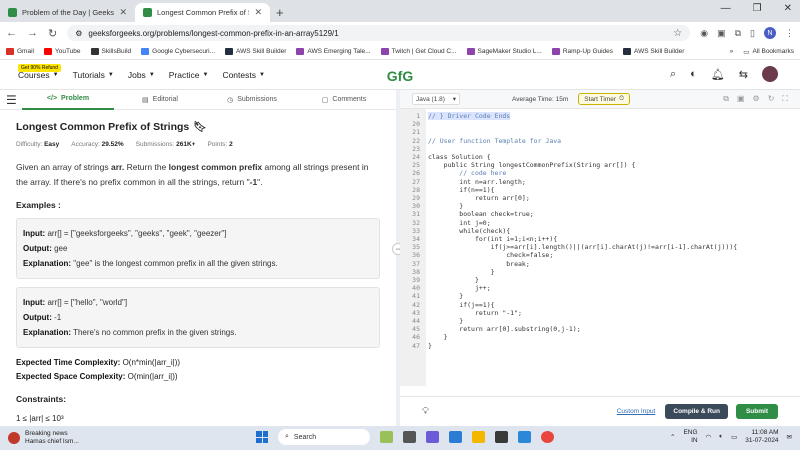  I want to click on tab-problem: </> Problem, so click(68, 100).